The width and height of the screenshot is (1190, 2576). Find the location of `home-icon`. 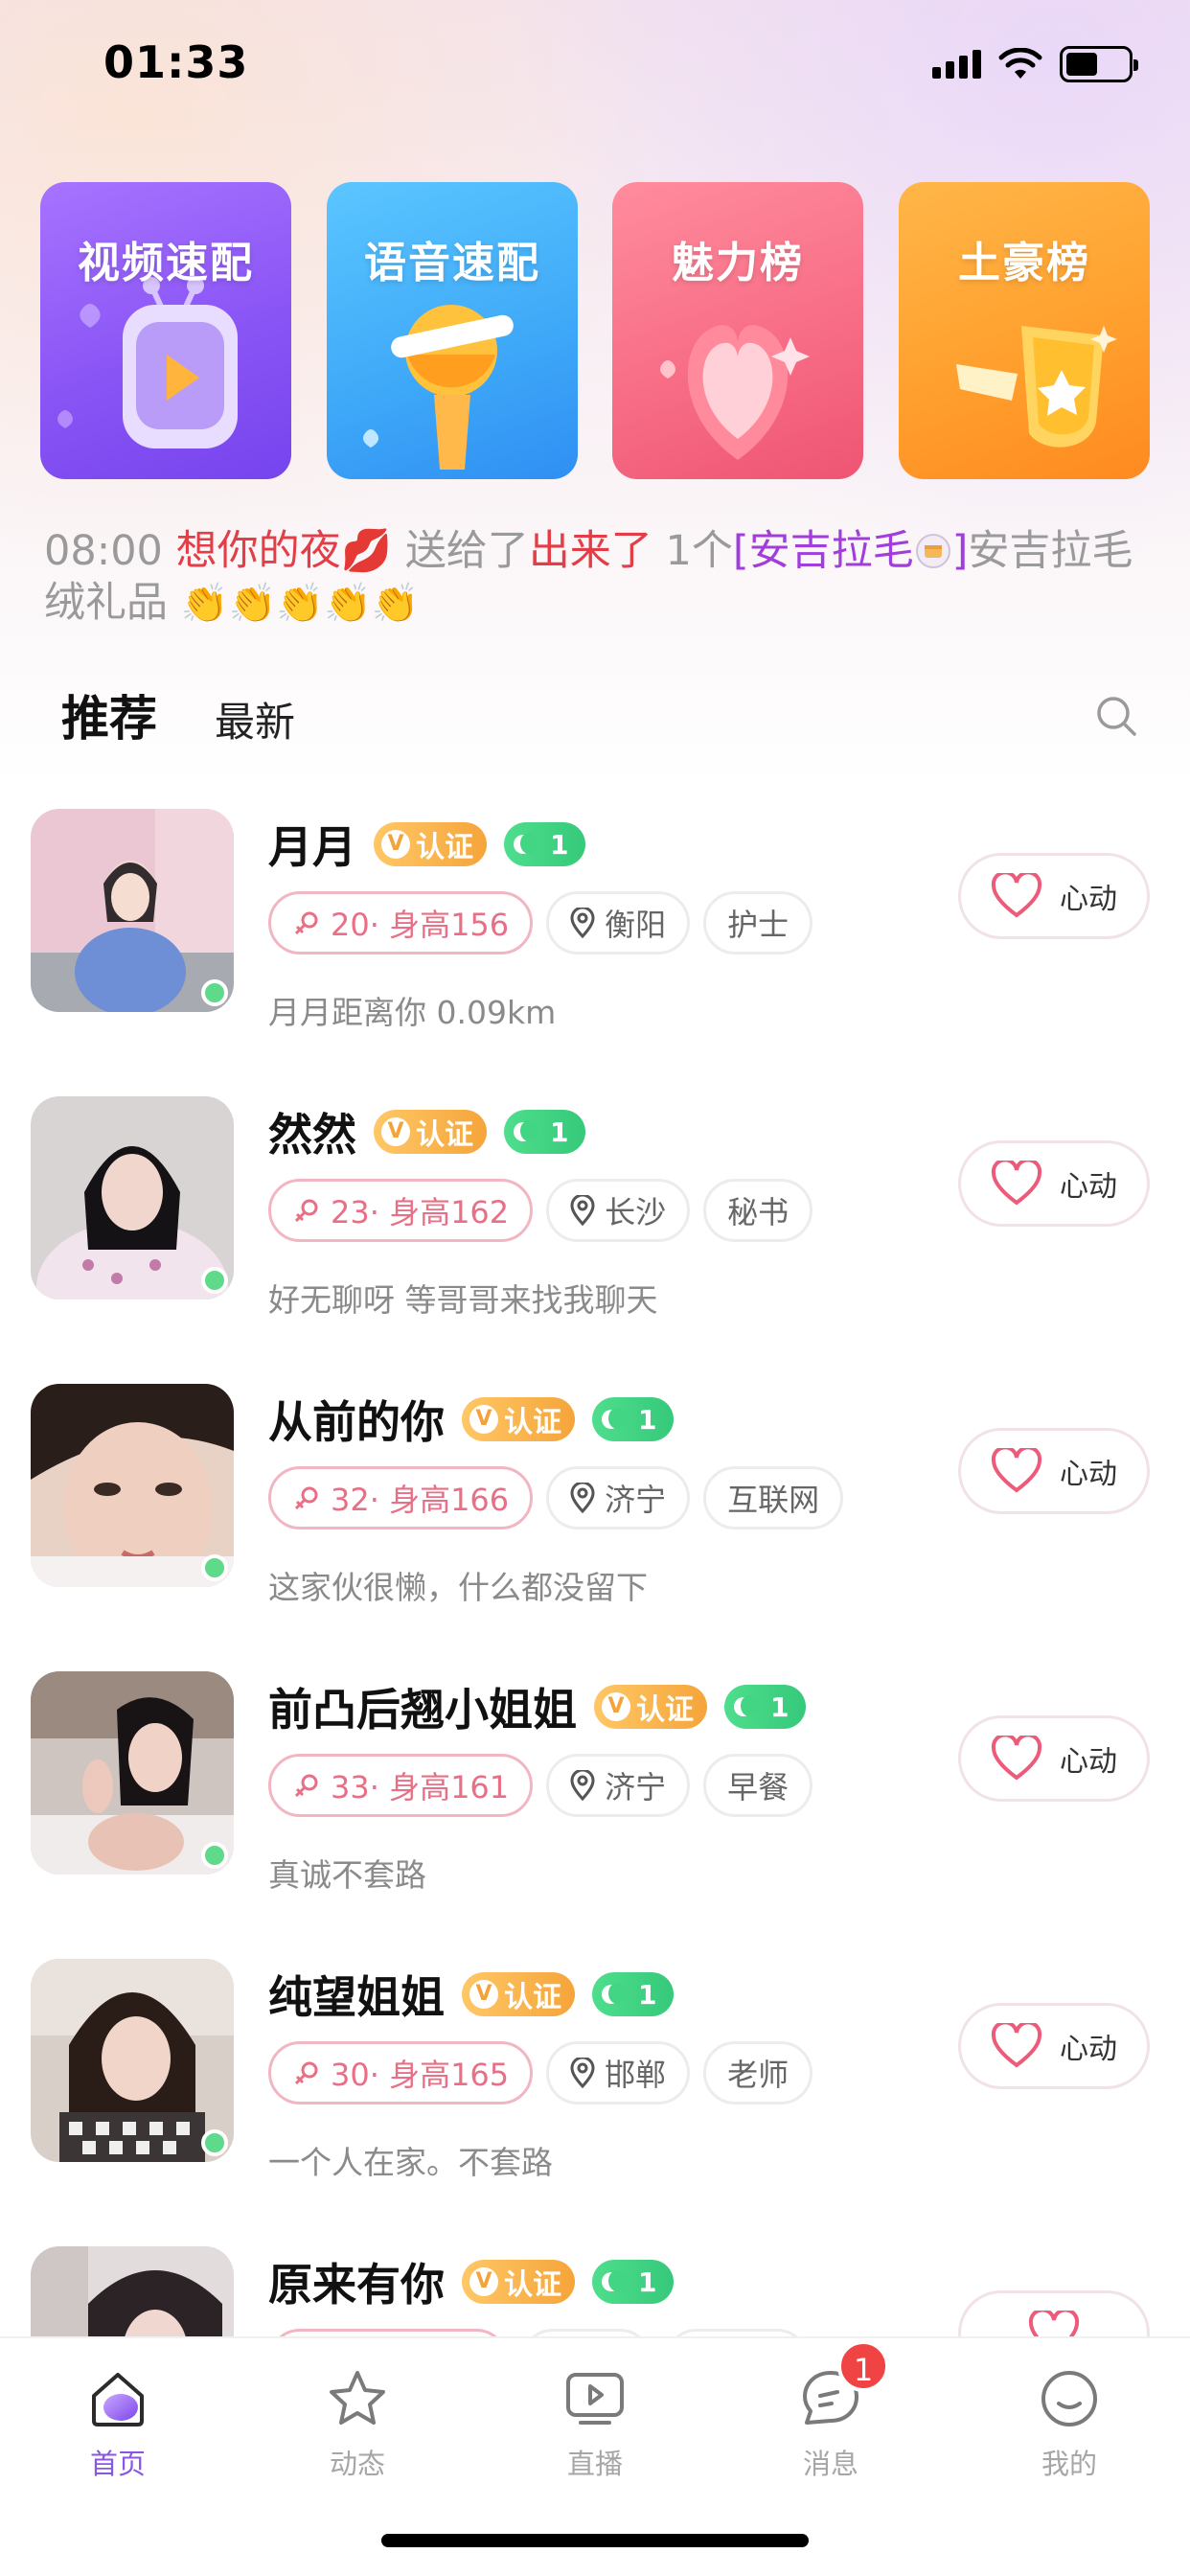

home-icon is located at coordinates (118, 2398).